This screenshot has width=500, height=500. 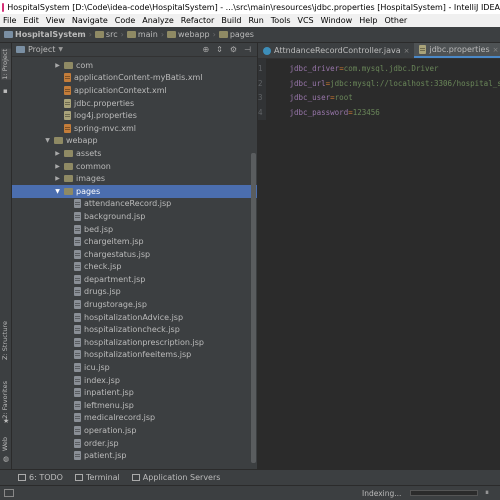 I want to click on tree-row: index.jsp, so click(x=134, y=380).